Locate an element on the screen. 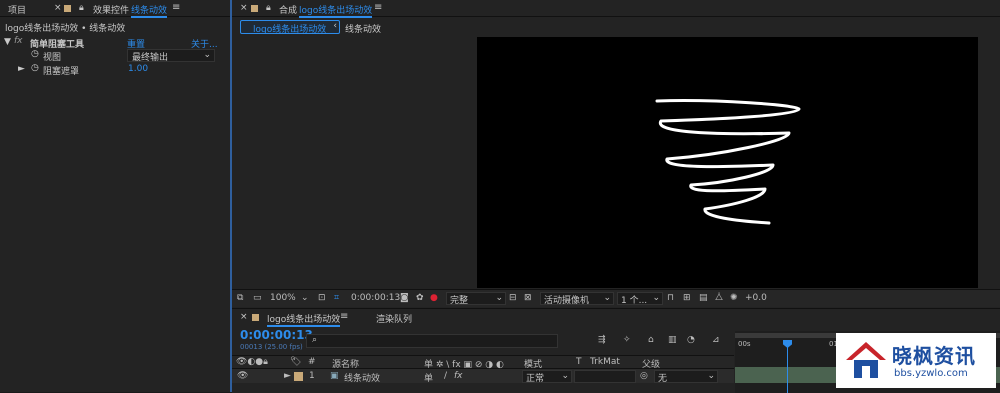  fit-icon: ⊡ is located at coordinates (322, 298).